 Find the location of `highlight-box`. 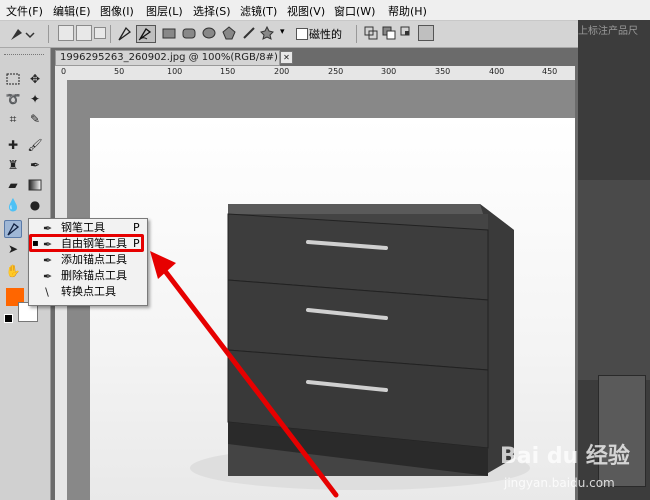

highlight-box is located at coordinates (86, 243).